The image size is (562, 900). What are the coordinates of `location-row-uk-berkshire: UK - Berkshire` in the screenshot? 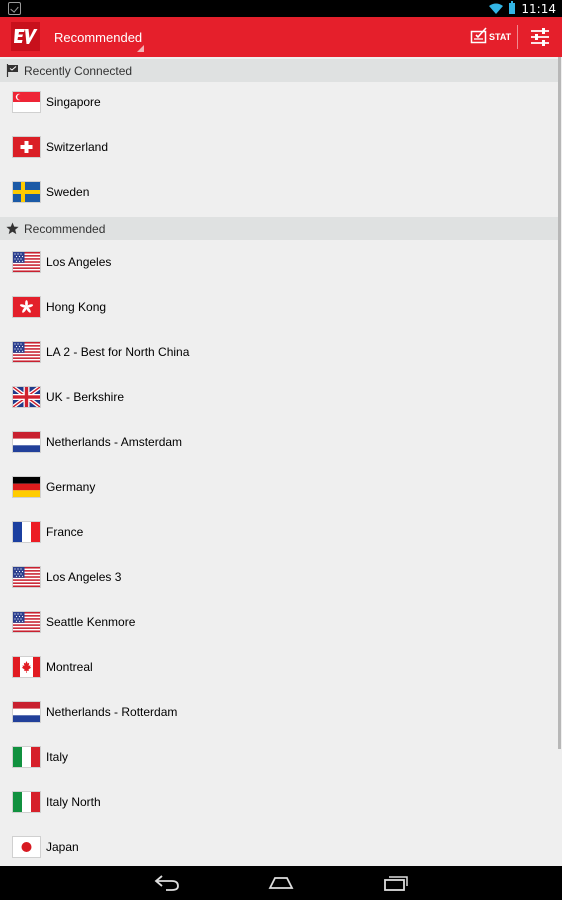 It's located at (279, 397).